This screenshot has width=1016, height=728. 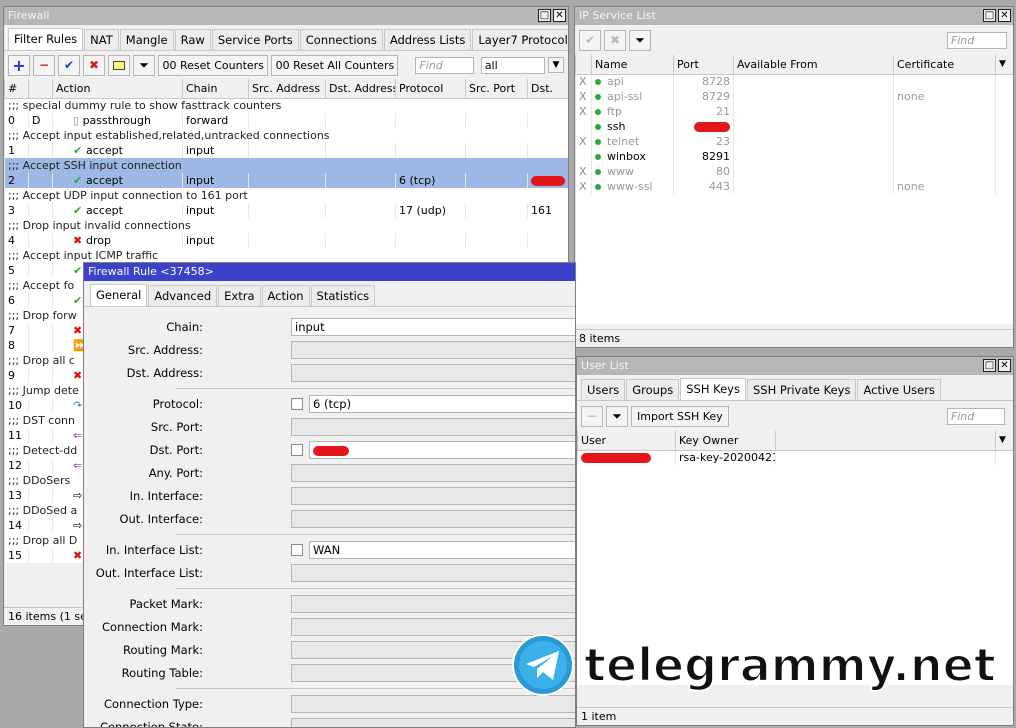 I want to click on any-port-field, so click(x=433, y=473).